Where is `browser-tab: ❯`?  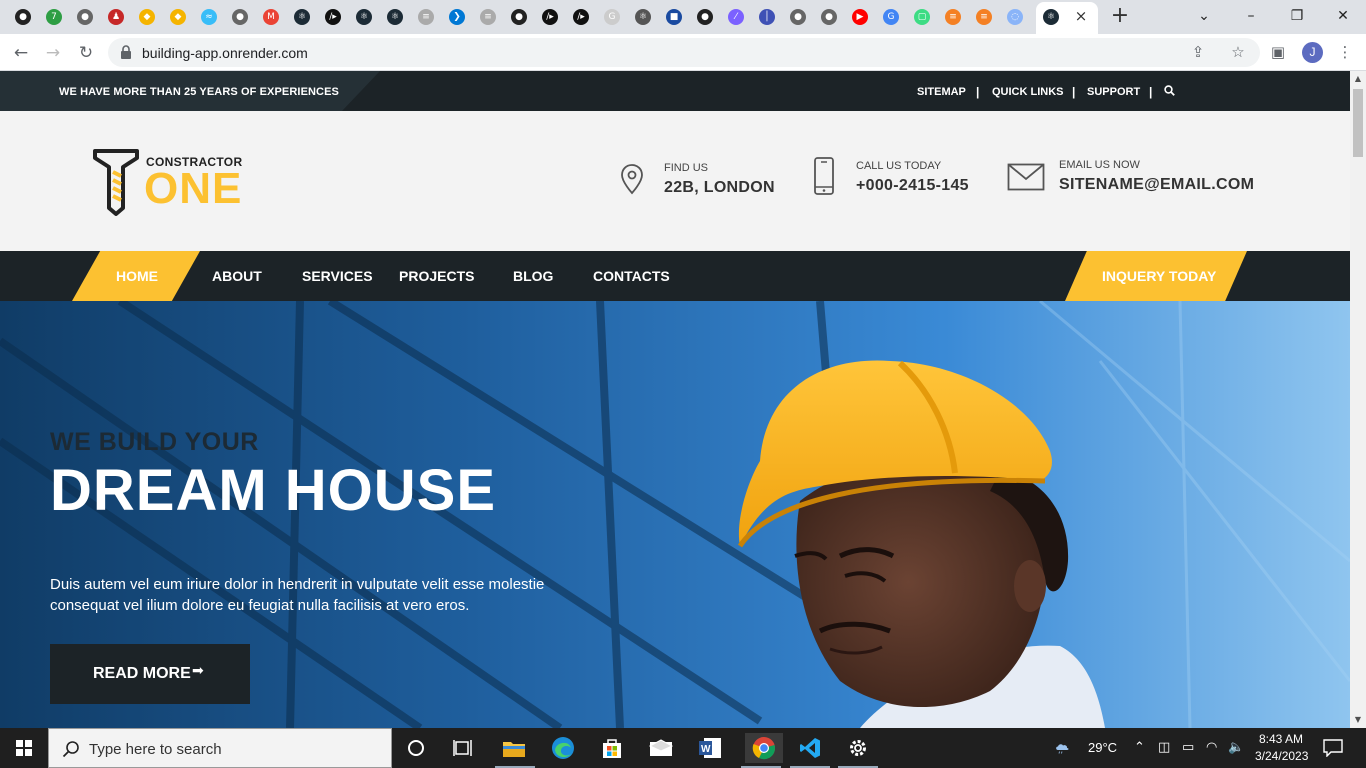 browser-tab: ❯ is located at coordinates (457, 17).